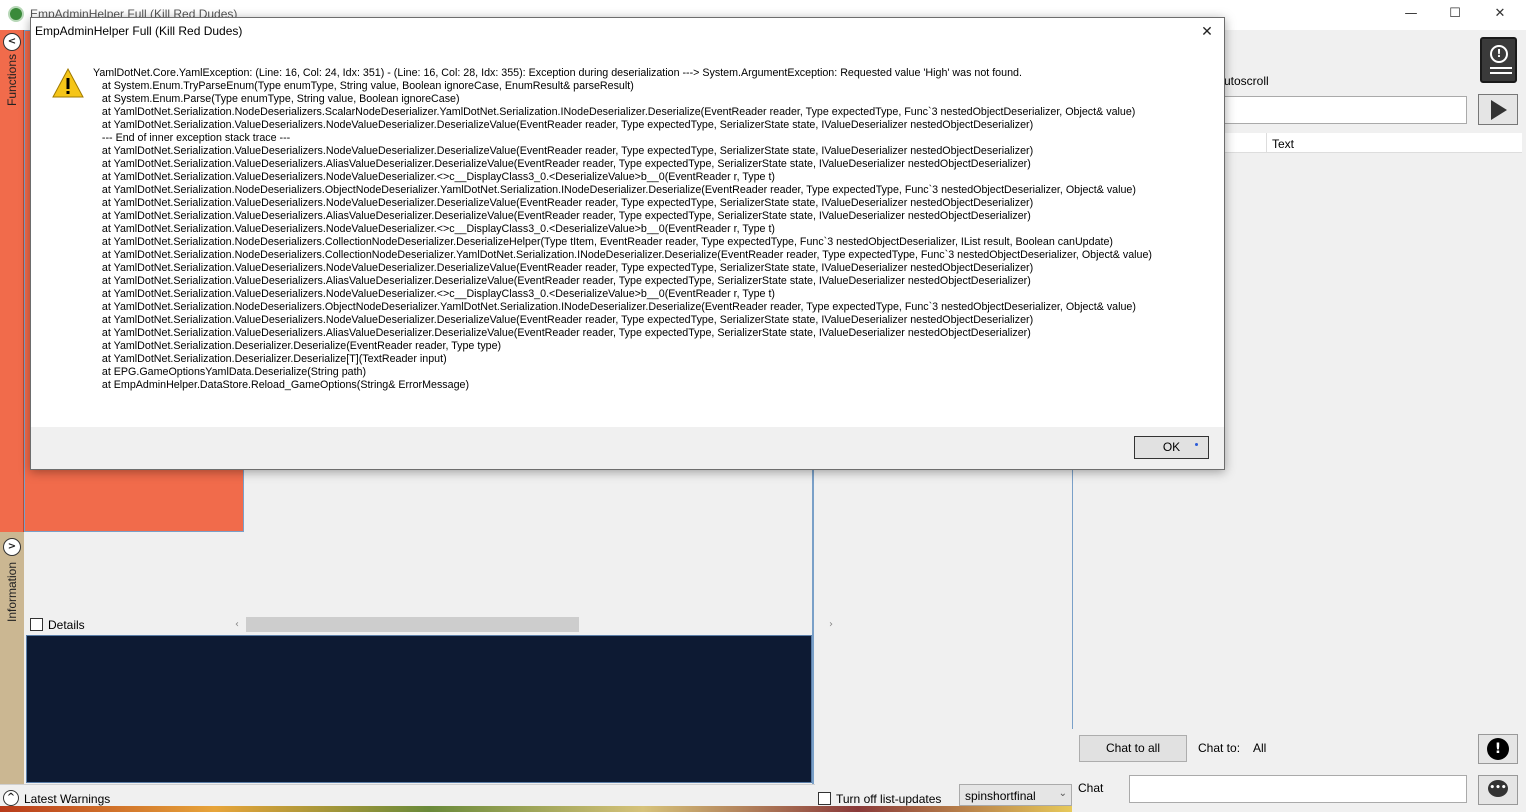  I want to click on turn-off-list-updates-checkbox, so click(824, 798).